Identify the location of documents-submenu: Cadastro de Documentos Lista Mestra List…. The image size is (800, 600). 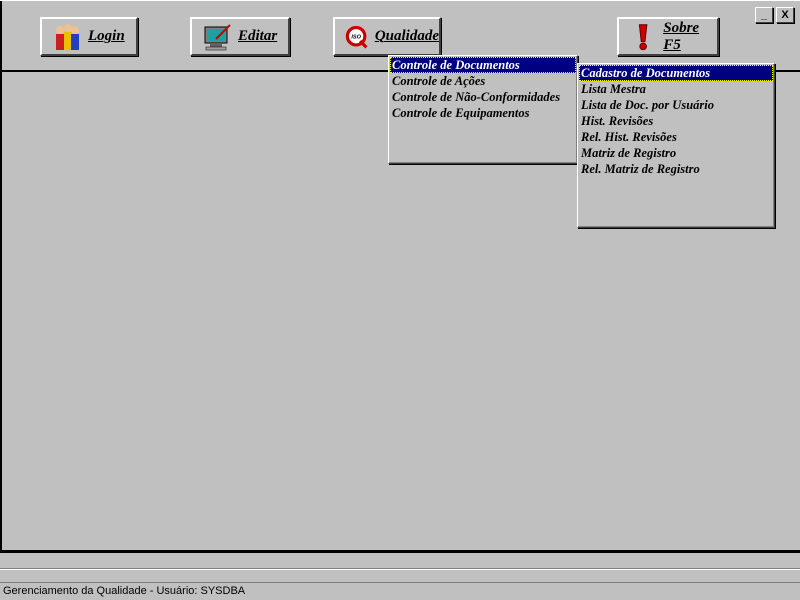
(676, 145).